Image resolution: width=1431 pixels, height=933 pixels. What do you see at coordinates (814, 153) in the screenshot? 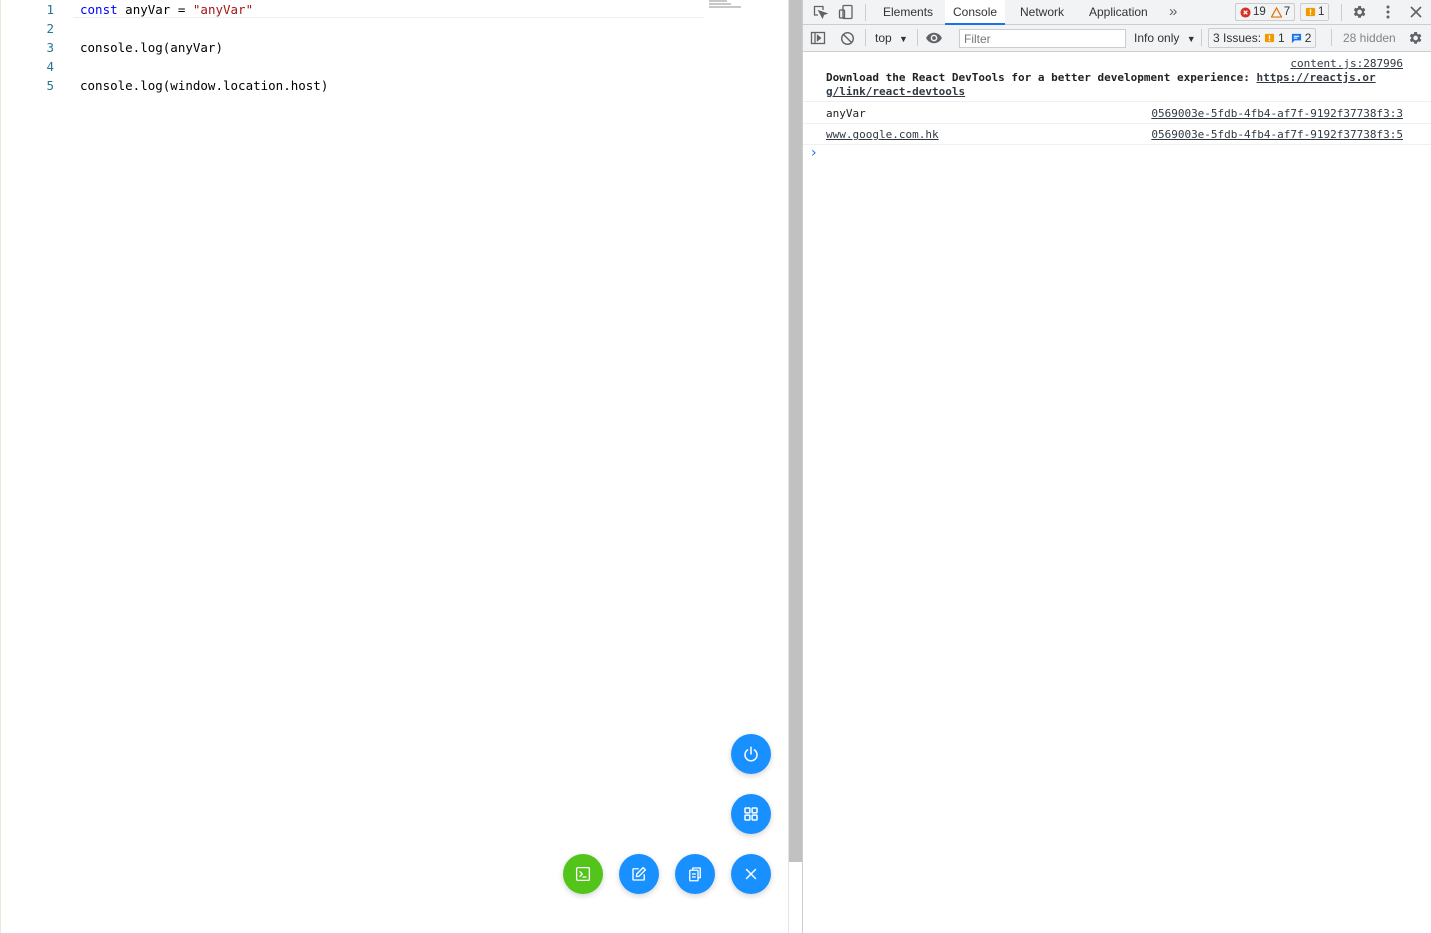
I see `console-prompt-icon: ›` at bounding box center [814, 153].